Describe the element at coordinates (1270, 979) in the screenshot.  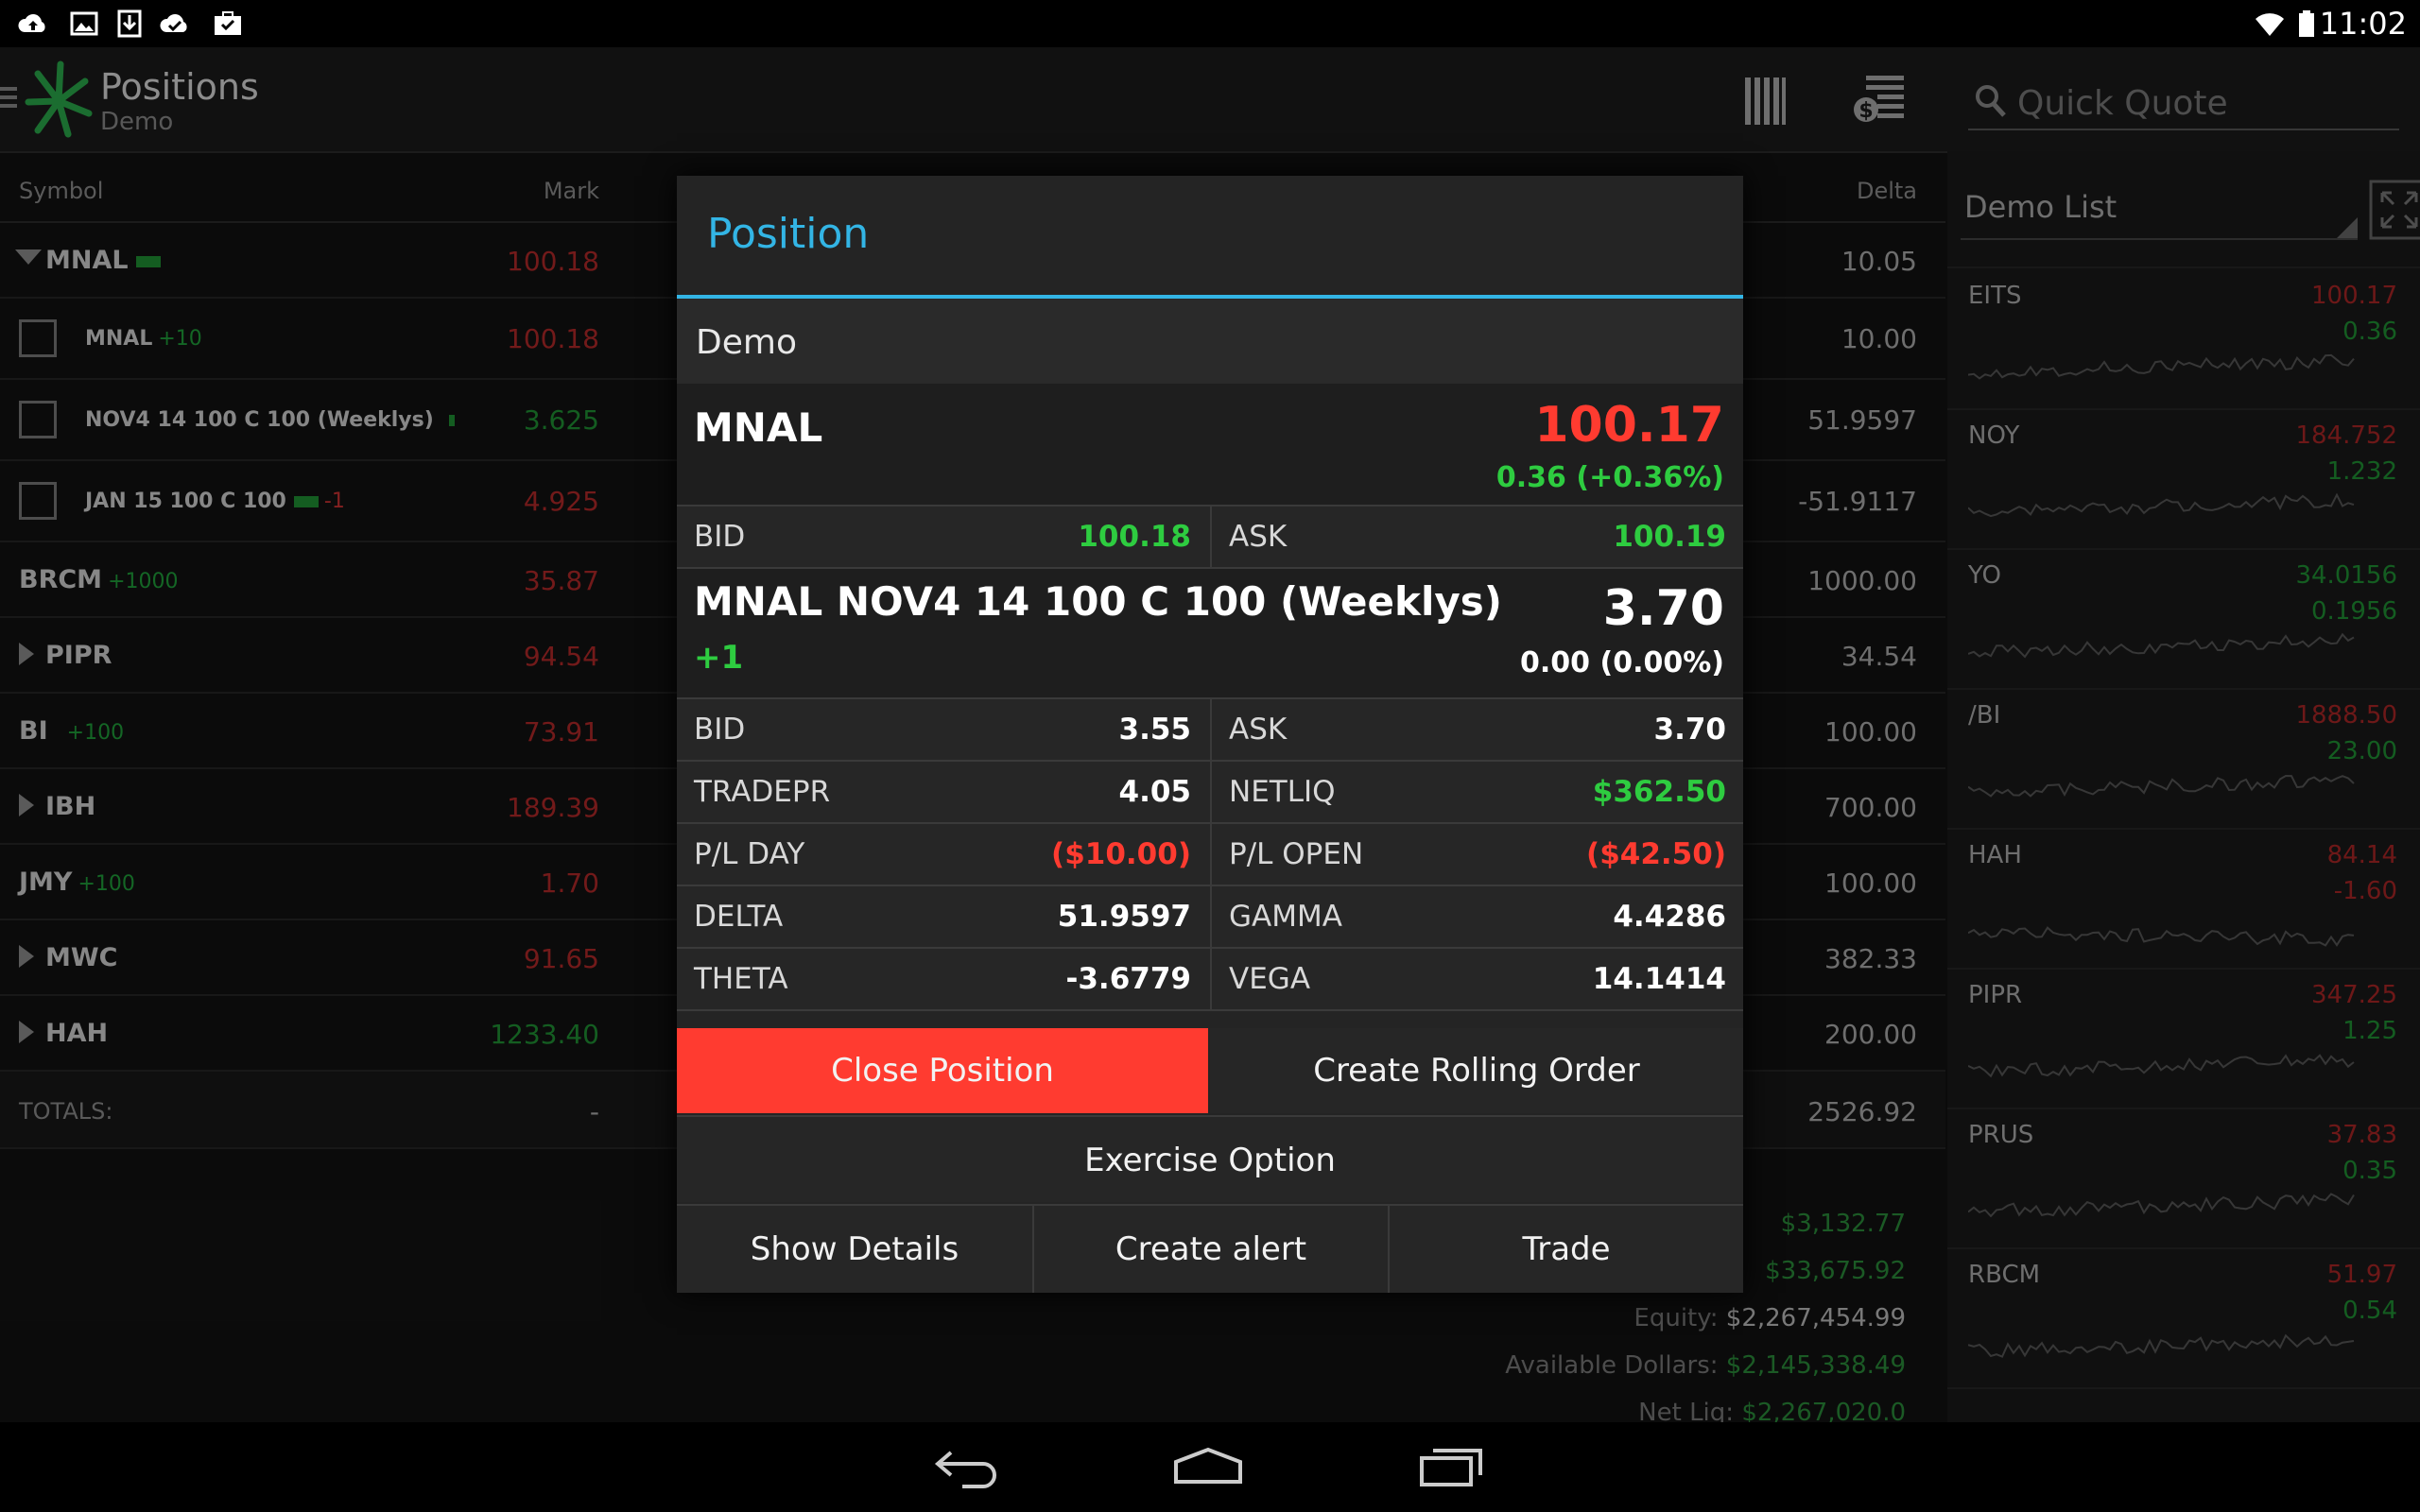
I see `detail-label: VEGA` at that location.